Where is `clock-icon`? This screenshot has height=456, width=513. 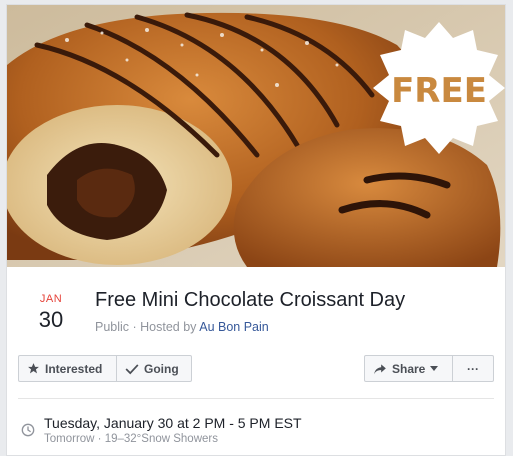 clock-icon is located at coordinates (28, 432).